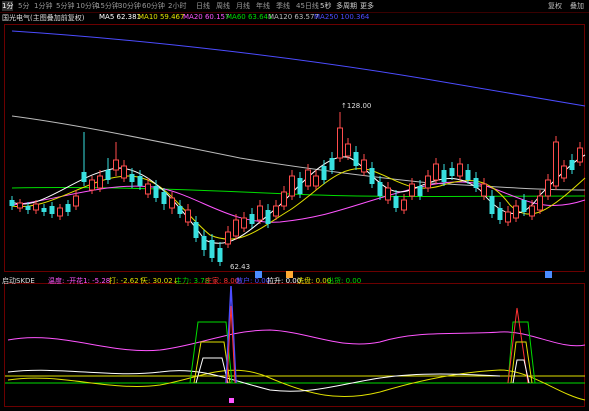 Image resolution: width=589 pixels, height=411 pixels. What do you see at coordinates (289, 274) in the screenshot?
I see `news-marker-icon` at bounding box center [289, 274].